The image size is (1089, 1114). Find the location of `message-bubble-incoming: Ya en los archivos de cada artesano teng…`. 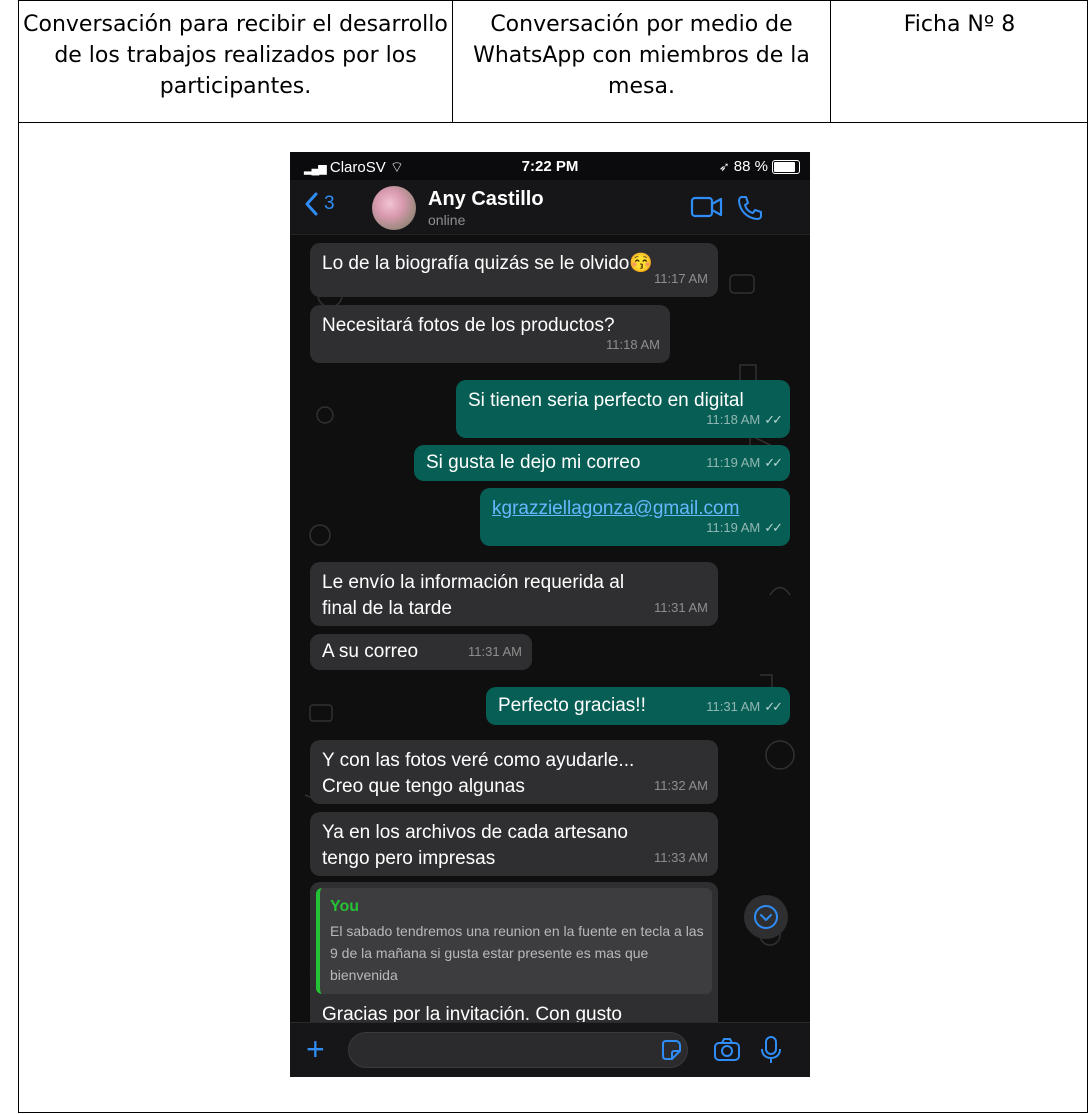

message-bubble-incoming: Ya en los archivos de cada artesano teng… is located at coordinates (514, 844).